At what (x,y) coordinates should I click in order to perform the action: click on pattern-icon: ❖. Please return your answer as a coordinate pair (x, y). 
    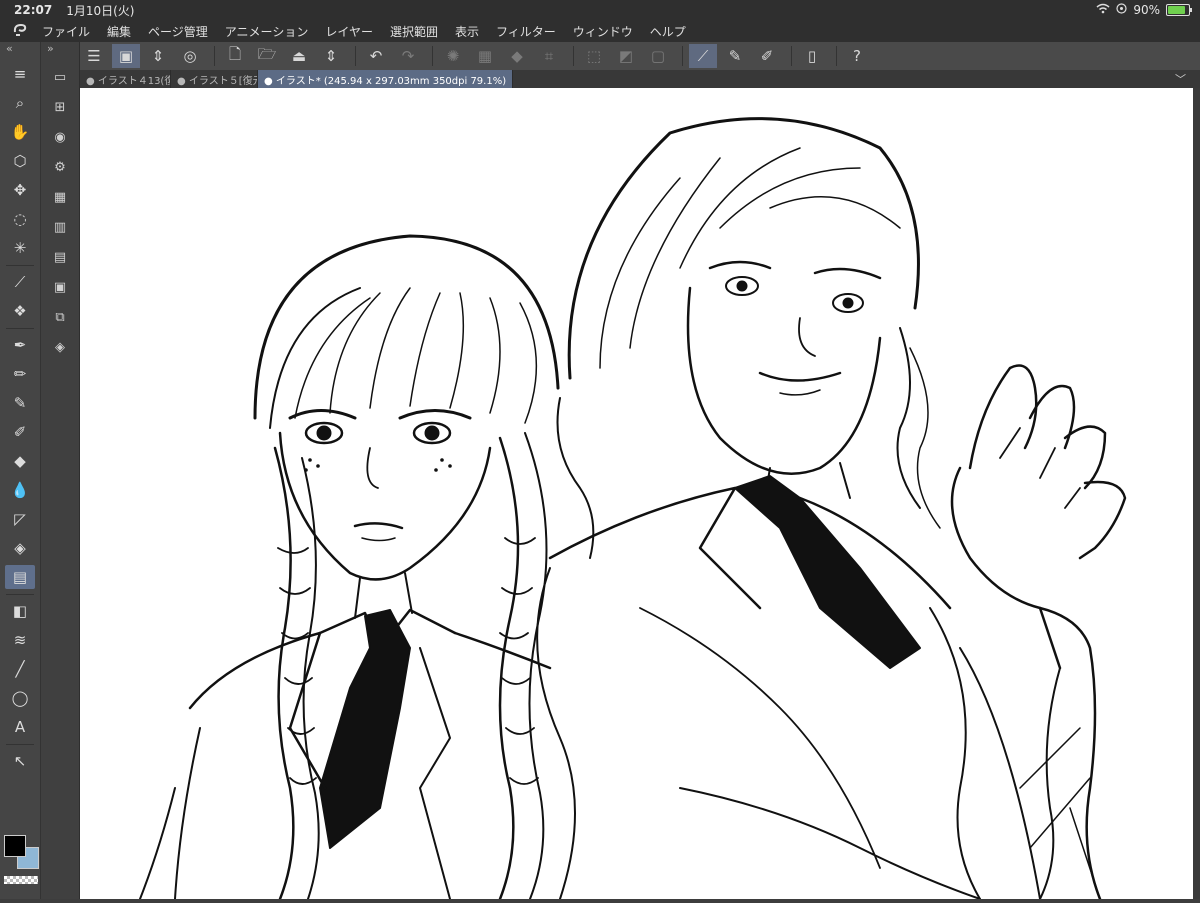
    Looking at the image, I should click on (20, 311).